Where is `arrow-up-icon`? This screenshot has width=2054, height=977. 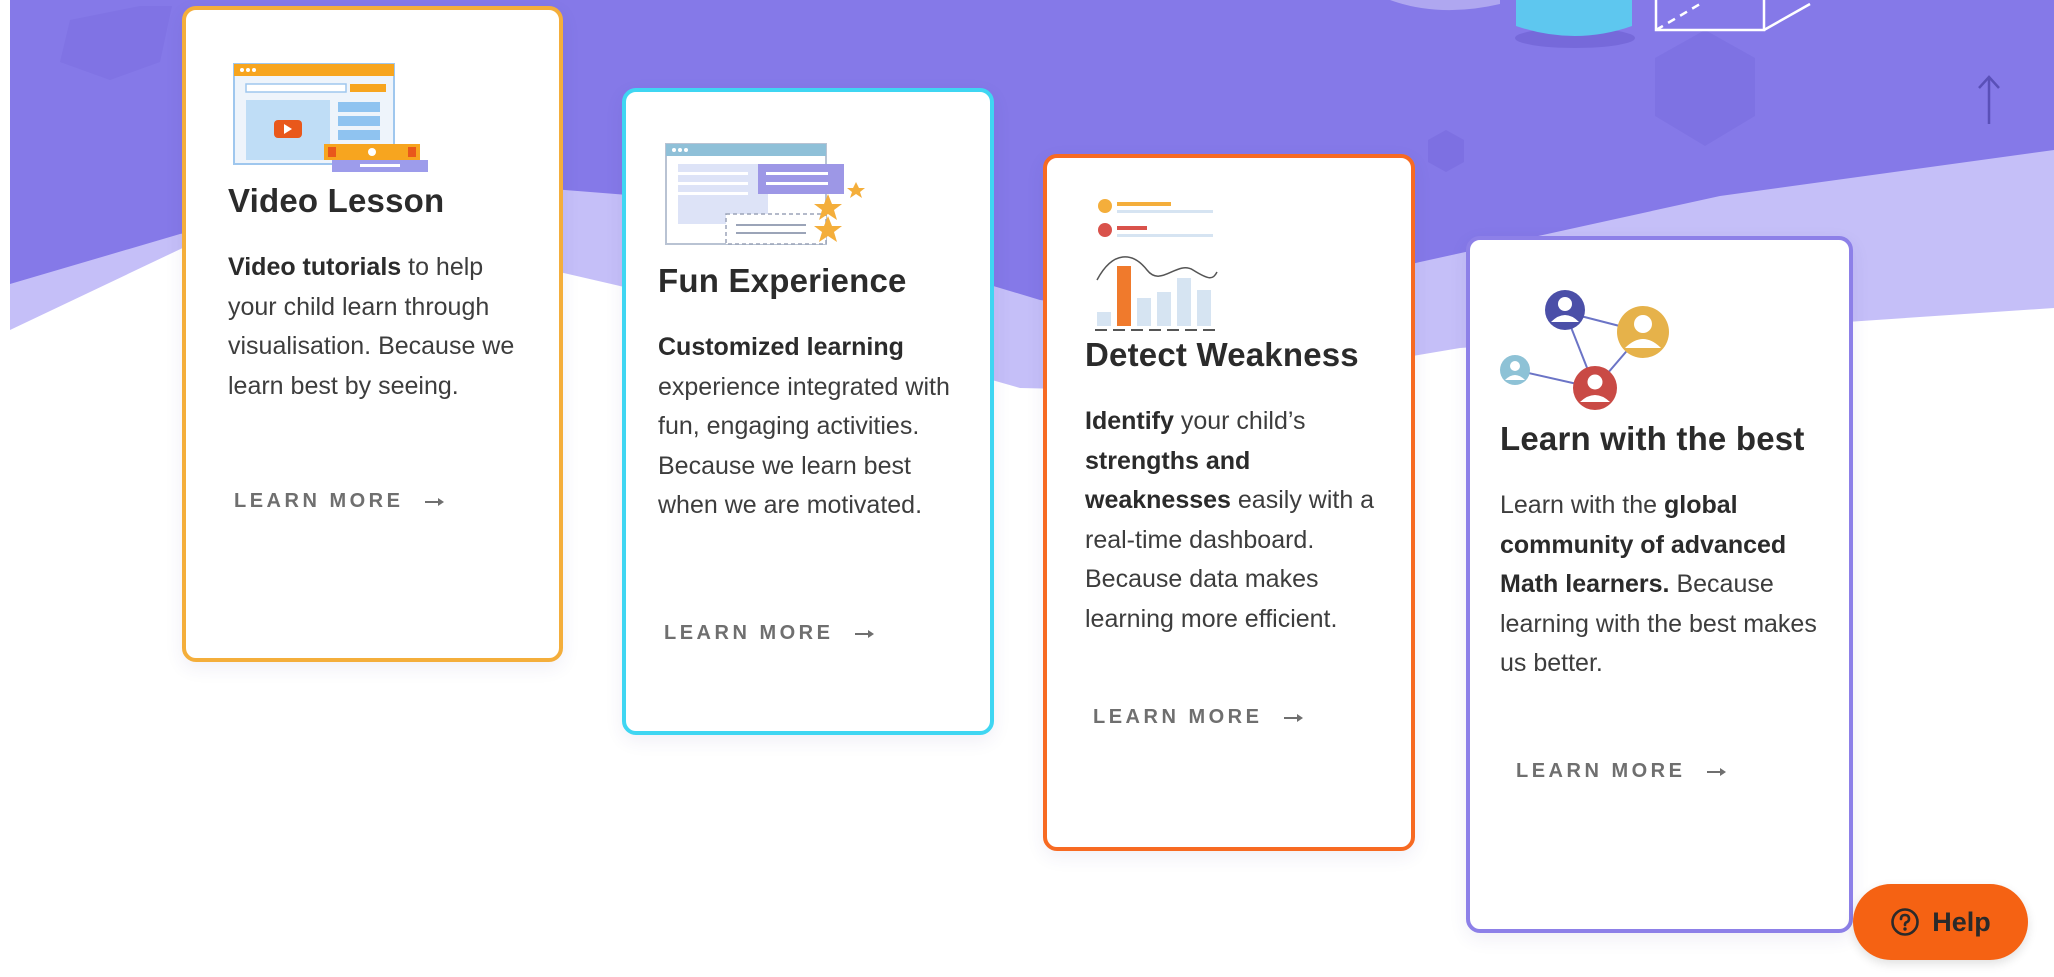
arrow-up-icon is located at coordinates (1989, 100).